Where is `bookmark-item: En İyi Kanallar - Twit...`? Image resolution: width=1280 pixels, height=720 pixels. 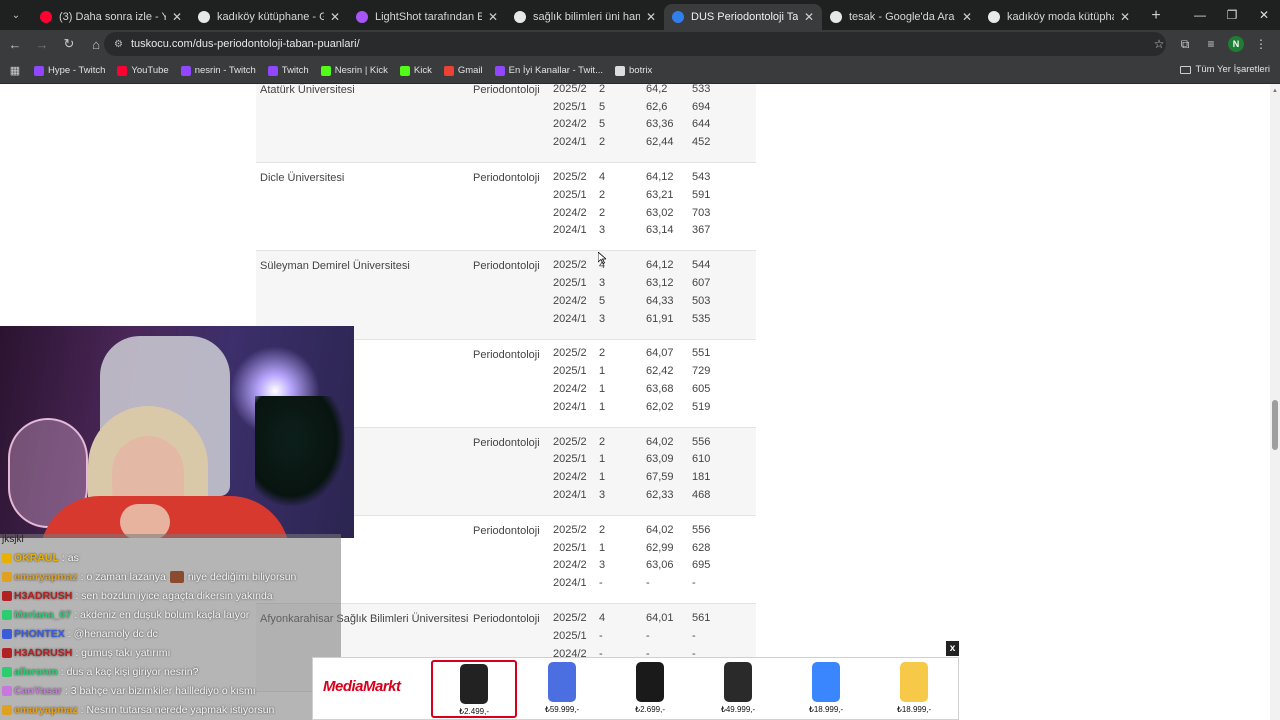 bookmark-item: En İyi Kanallar - Twit... is located at coordinates (548, 70).